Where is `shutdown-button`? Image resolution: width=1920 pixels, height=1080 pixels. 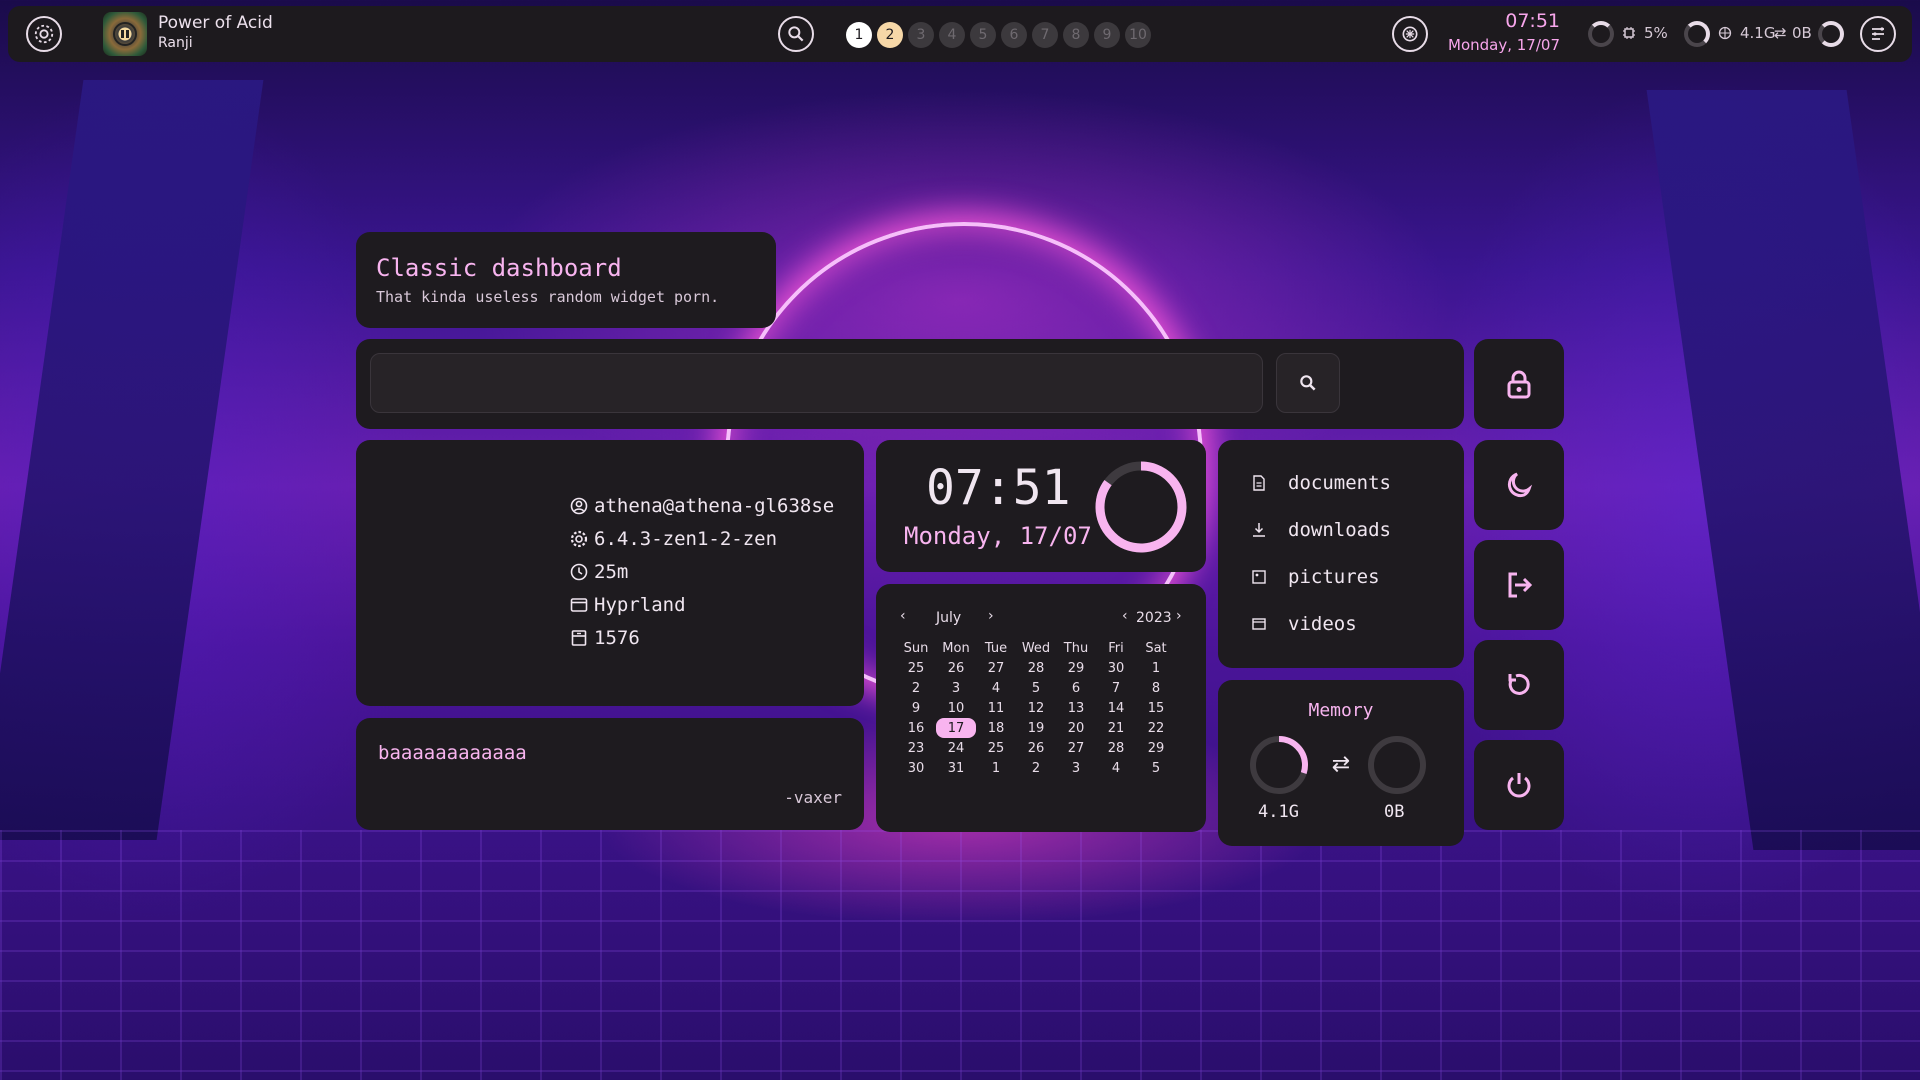
shutdown-button is located at coordinates (1519, 785).